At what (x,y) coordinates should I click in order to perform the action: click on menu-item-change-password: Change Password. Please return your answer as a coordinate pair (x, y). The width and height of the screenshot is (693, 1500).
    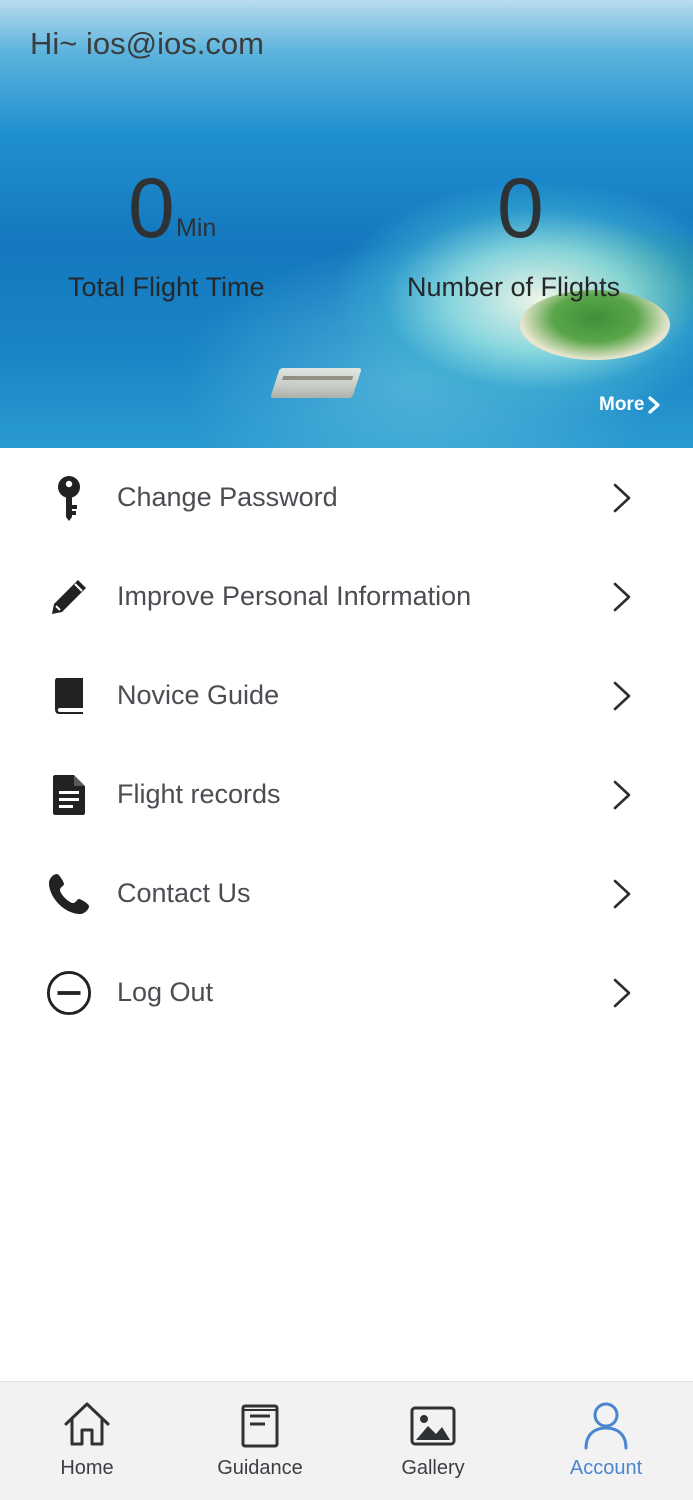
    Looking at the image, I should click on (346, 497).